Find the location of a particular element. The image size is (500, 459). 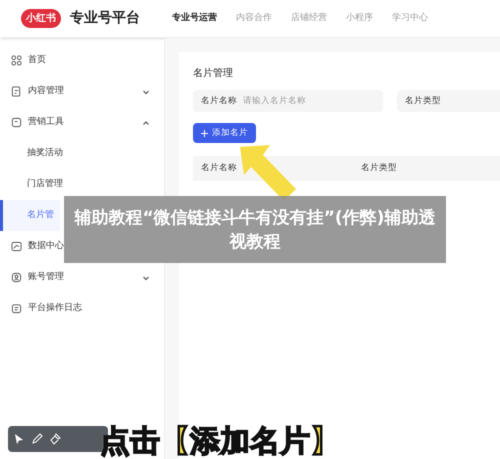

sidebar-item: 营销工具 is located at coordinates (37, 123).